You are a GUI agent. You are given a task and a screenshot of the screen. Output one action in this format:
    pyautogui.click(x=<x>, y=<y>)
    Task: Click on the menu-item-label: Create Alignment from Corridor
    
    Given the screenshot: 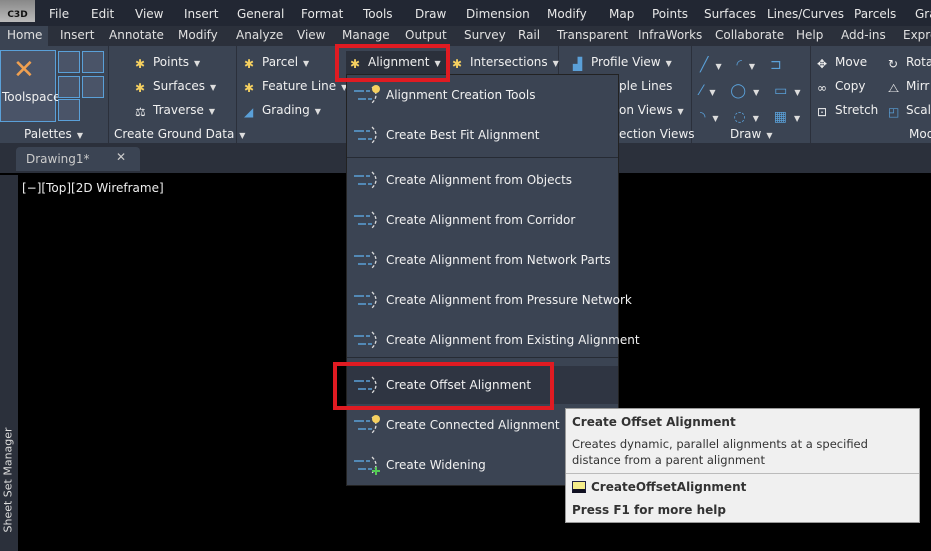 What is the action you would take?
    pyautogui.click(x=481, y=220)
    